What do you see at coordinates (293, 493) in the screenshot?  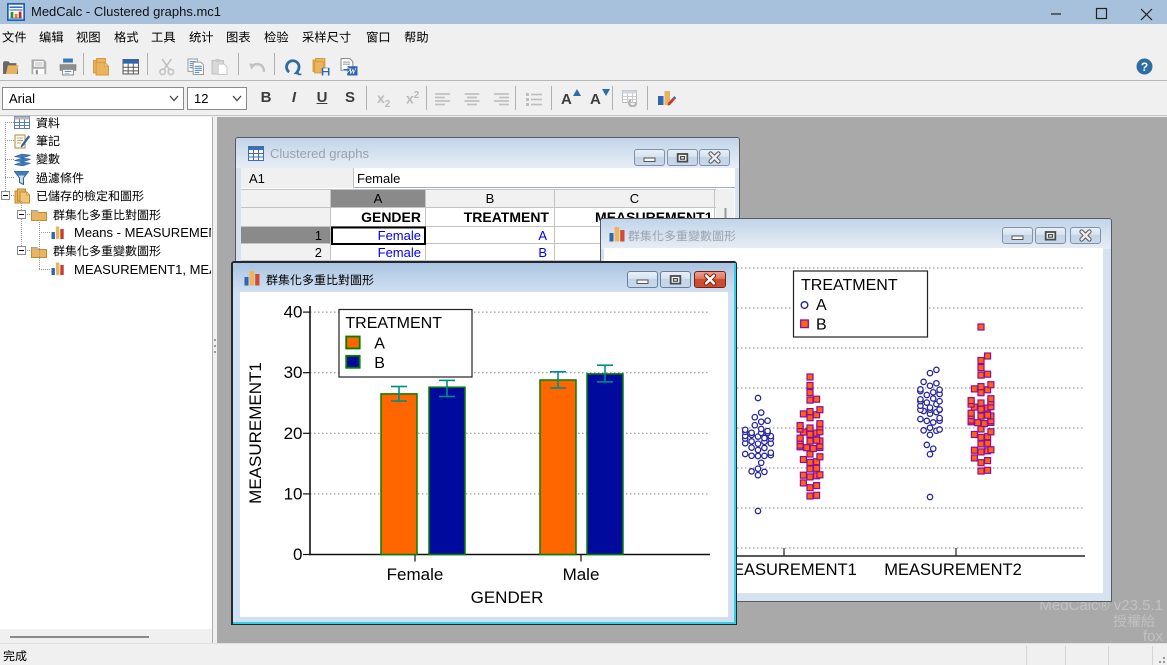 I see `svg-text: 10` at bounding box center [293, 493].